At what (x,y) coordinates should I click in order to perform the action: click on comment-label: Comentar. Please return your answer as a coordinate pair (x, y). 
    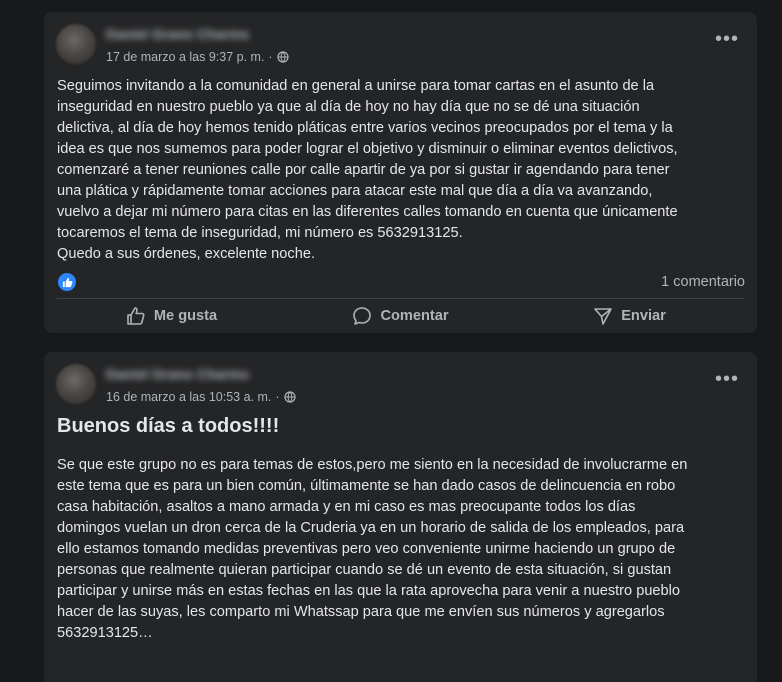
    Looking at the image, I should click on (414, 316).